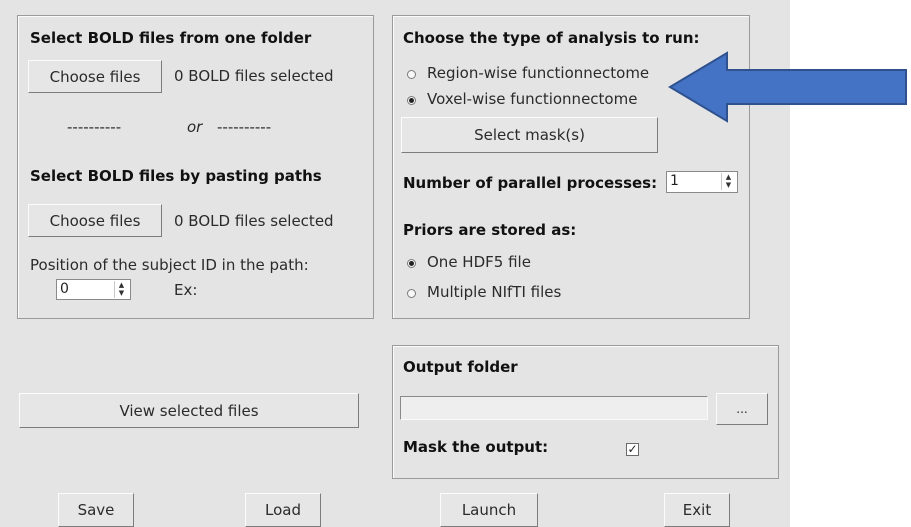  I want to click on save-button: Save, so click(96, 510).